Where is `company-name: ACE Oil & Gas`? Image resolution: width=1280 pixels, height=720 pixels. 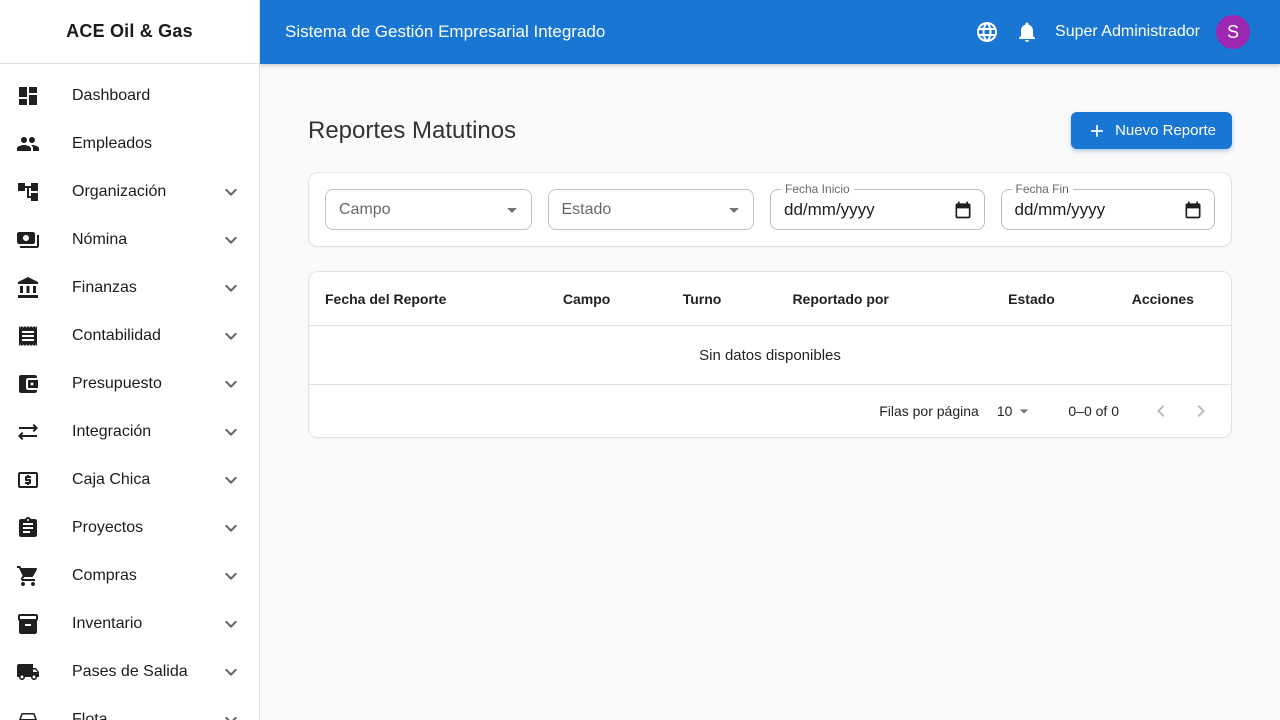 company-name: ACE Oil & Gas is located at coordinates (129, 31).